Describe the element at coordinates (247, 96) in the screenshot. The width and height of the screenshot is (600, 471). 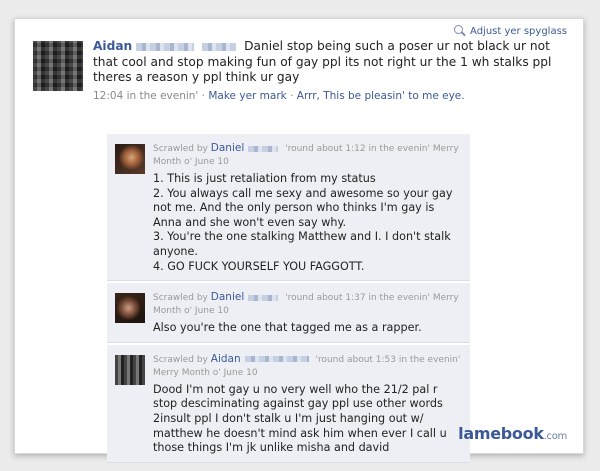
I see `make-mark-link: Make yer mark` at that location.